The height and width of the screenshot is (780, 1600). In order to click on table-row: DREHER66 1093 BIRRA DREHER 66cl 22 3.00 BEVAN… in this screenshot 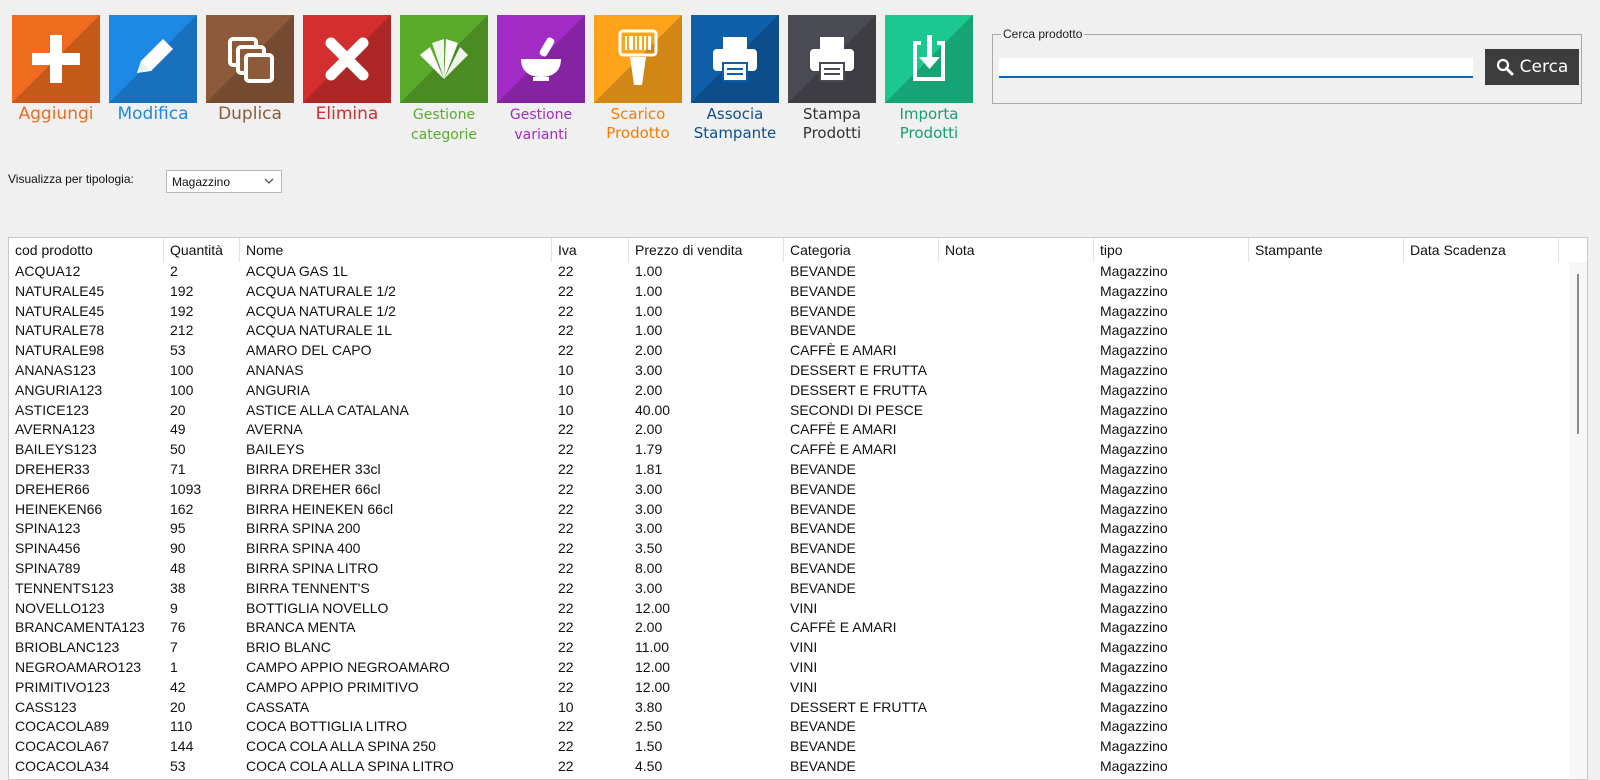, I will do `click(789, 490)`.